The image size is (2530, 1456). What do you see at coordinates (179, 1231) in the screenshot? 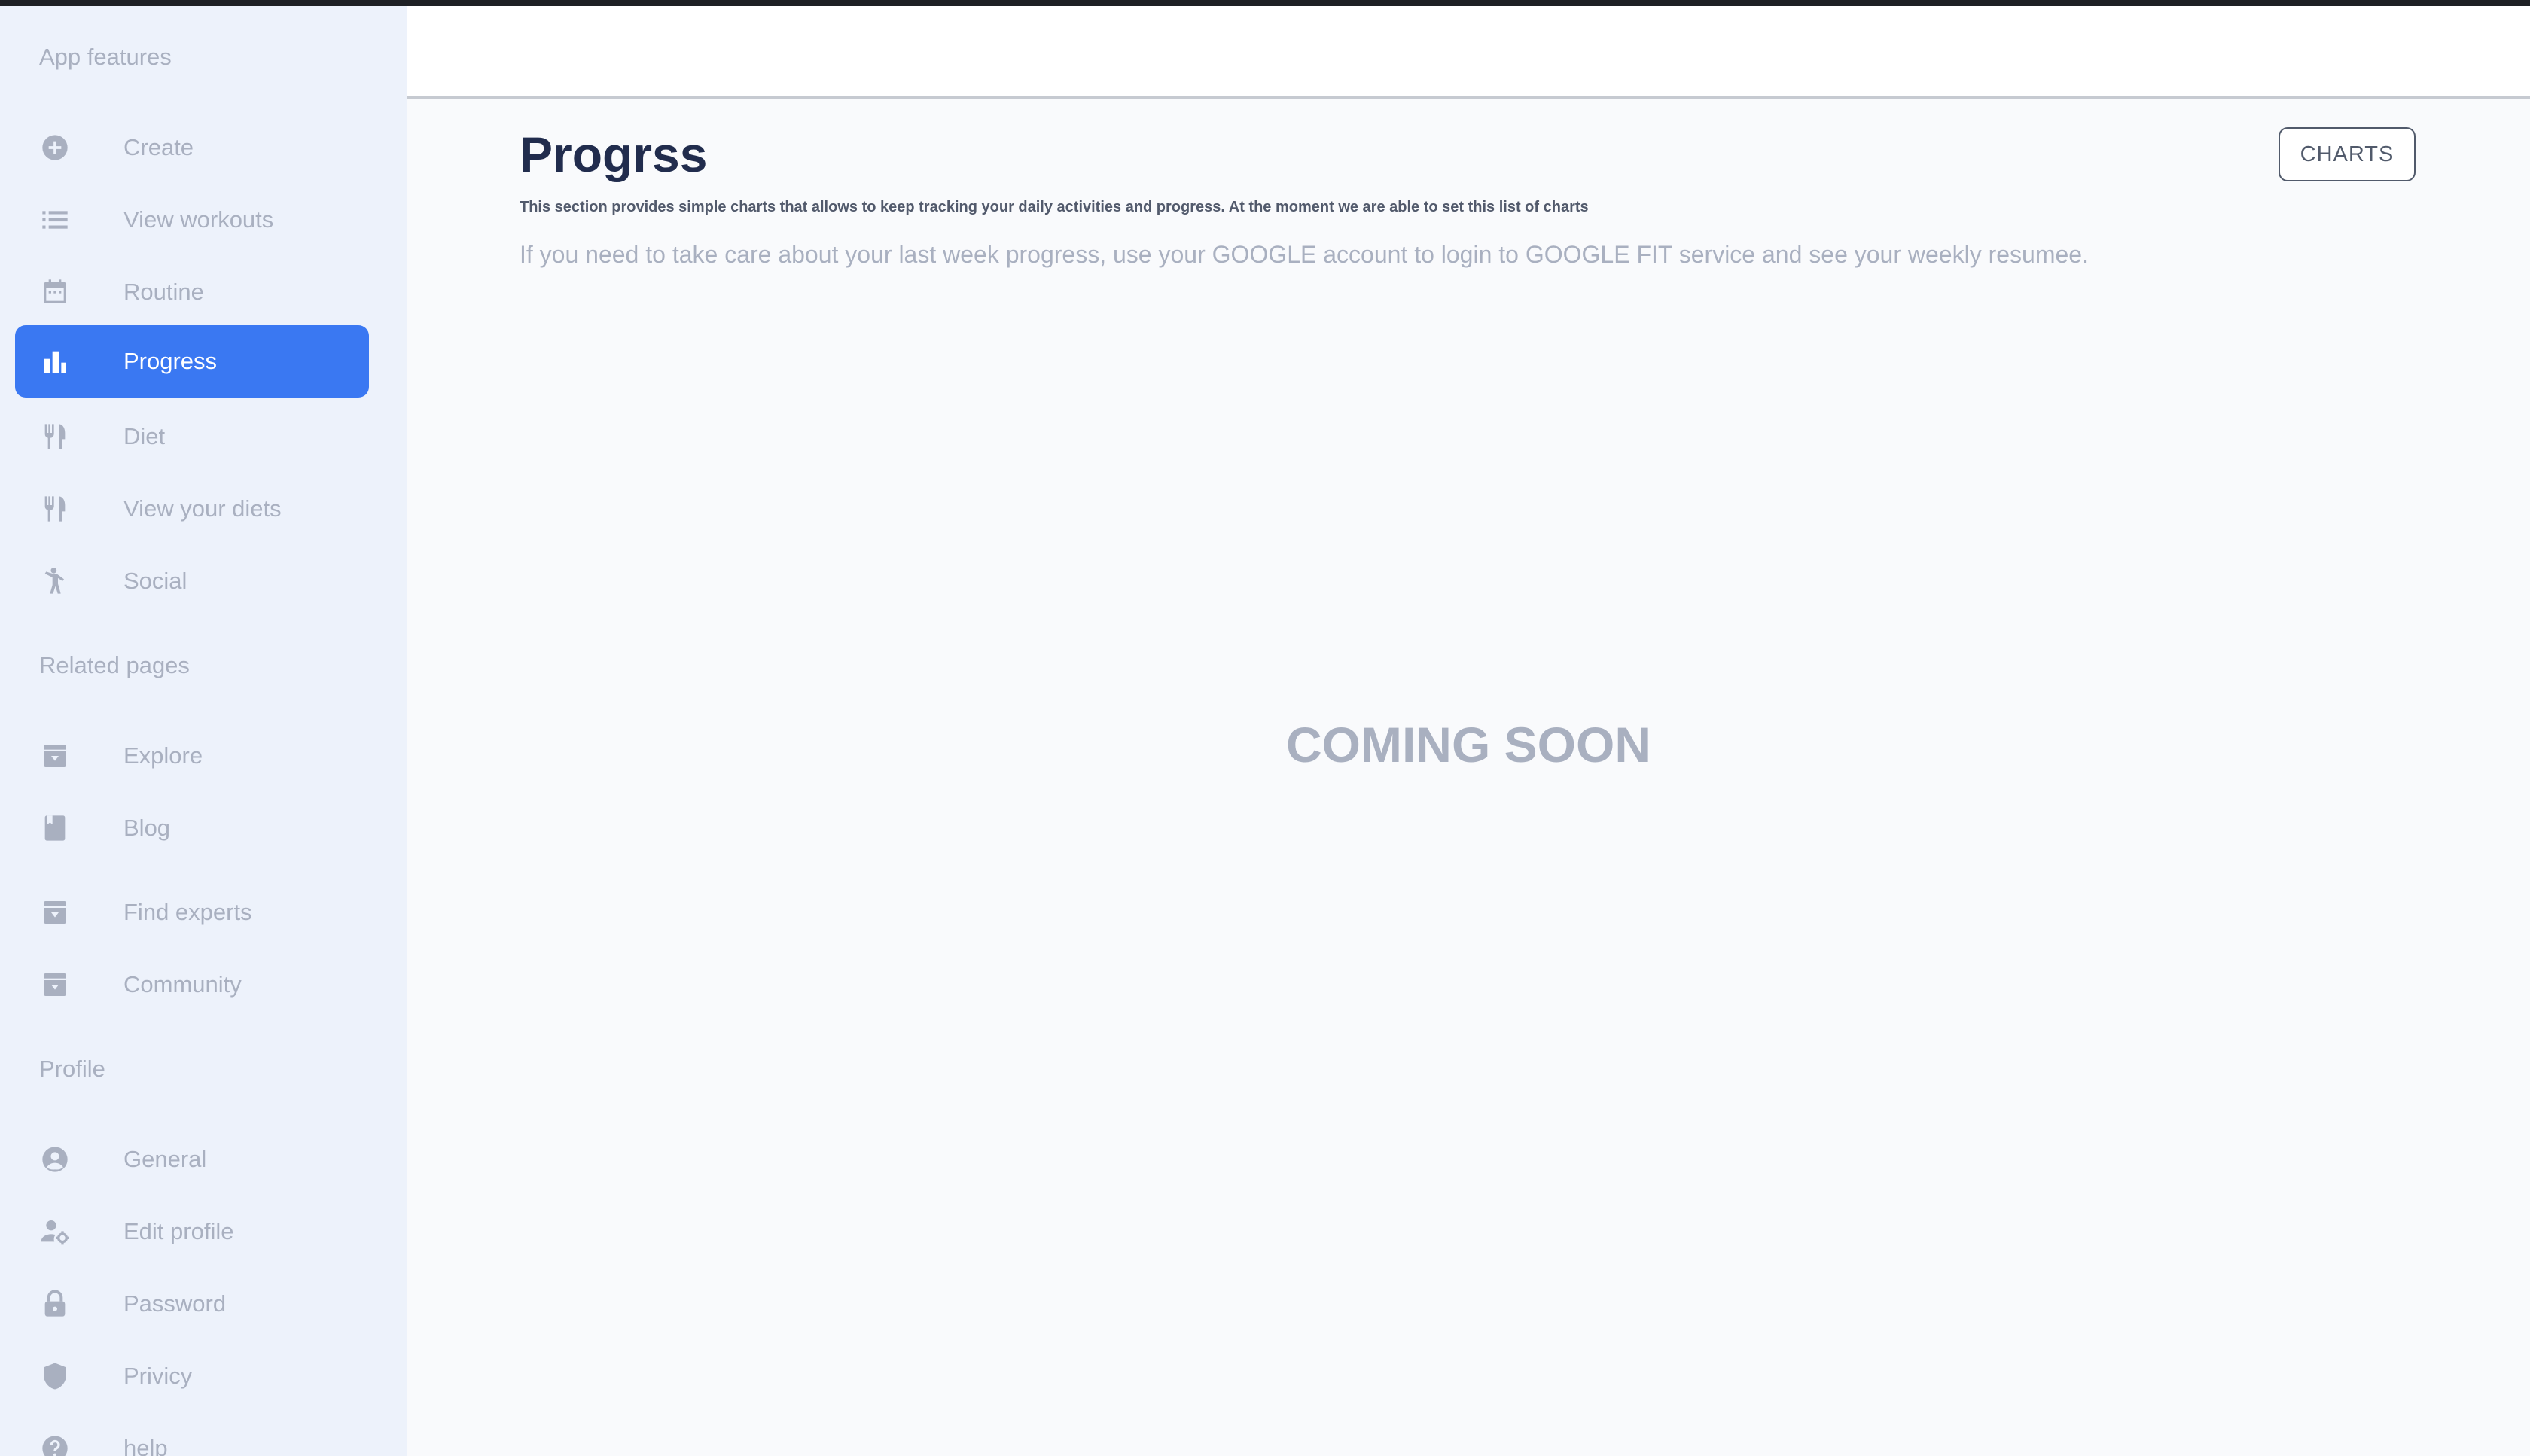
I see `sidebar-item-label: Edit profile` at bounding box center [179, 1231].